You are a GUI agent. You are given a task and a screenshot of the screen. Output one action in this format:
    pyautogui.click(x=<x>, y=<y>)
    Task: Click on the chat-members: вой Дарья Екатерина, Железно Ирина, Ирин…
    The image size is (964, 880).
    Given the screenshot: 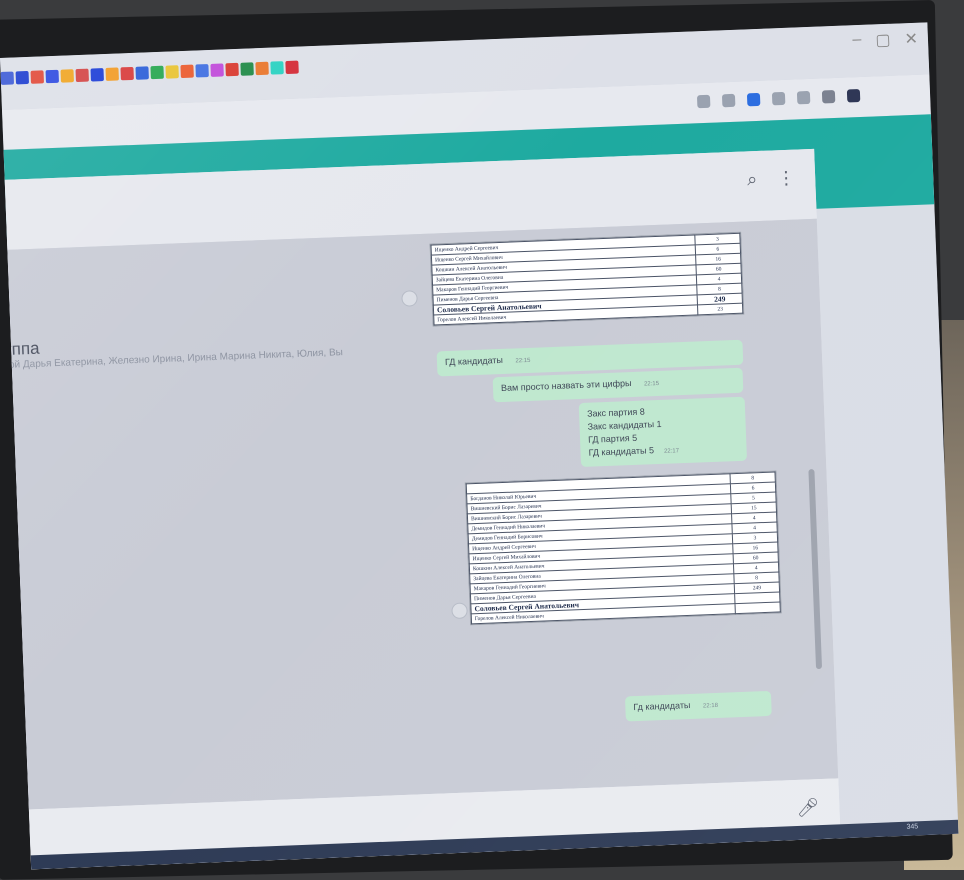 What is the action you would take?
    pyautogui.click(x=173, y=359)
    